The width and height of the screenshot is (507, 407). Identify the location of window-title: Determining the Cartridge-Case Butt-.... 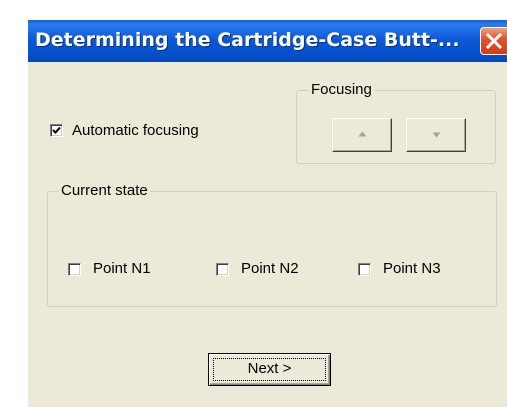
(247, 40).